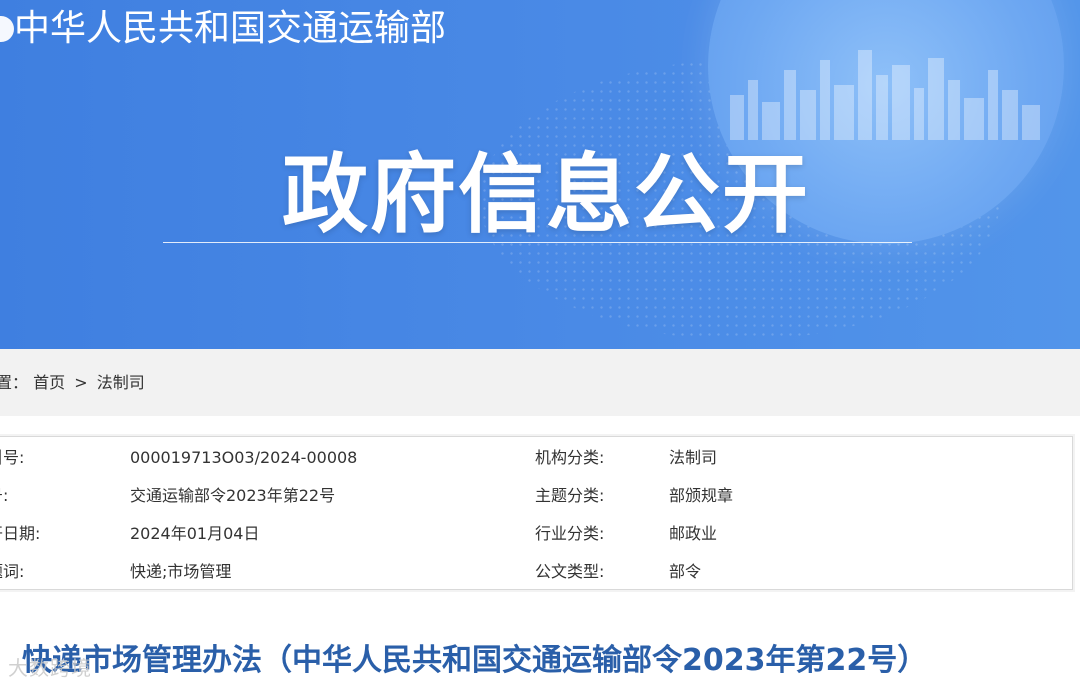 Image resolution: width=1080 pixels, height=689 pixels. I want to click on document-type-value: 部令, so click(685, 571).